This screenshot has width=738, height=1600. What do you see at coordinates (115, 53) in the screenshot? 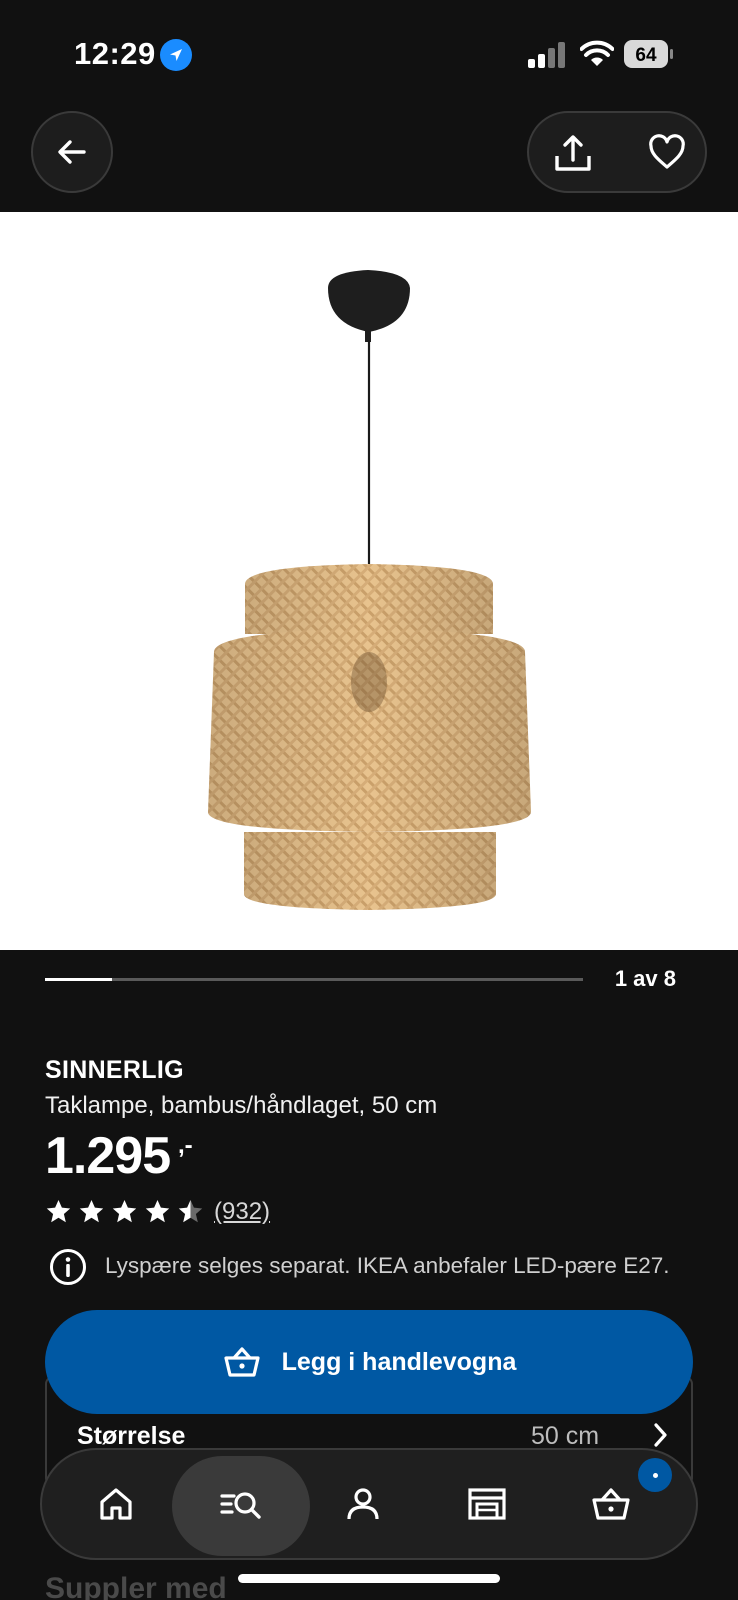
I see `status-time: 12:29` at bounding box center [115, 53].